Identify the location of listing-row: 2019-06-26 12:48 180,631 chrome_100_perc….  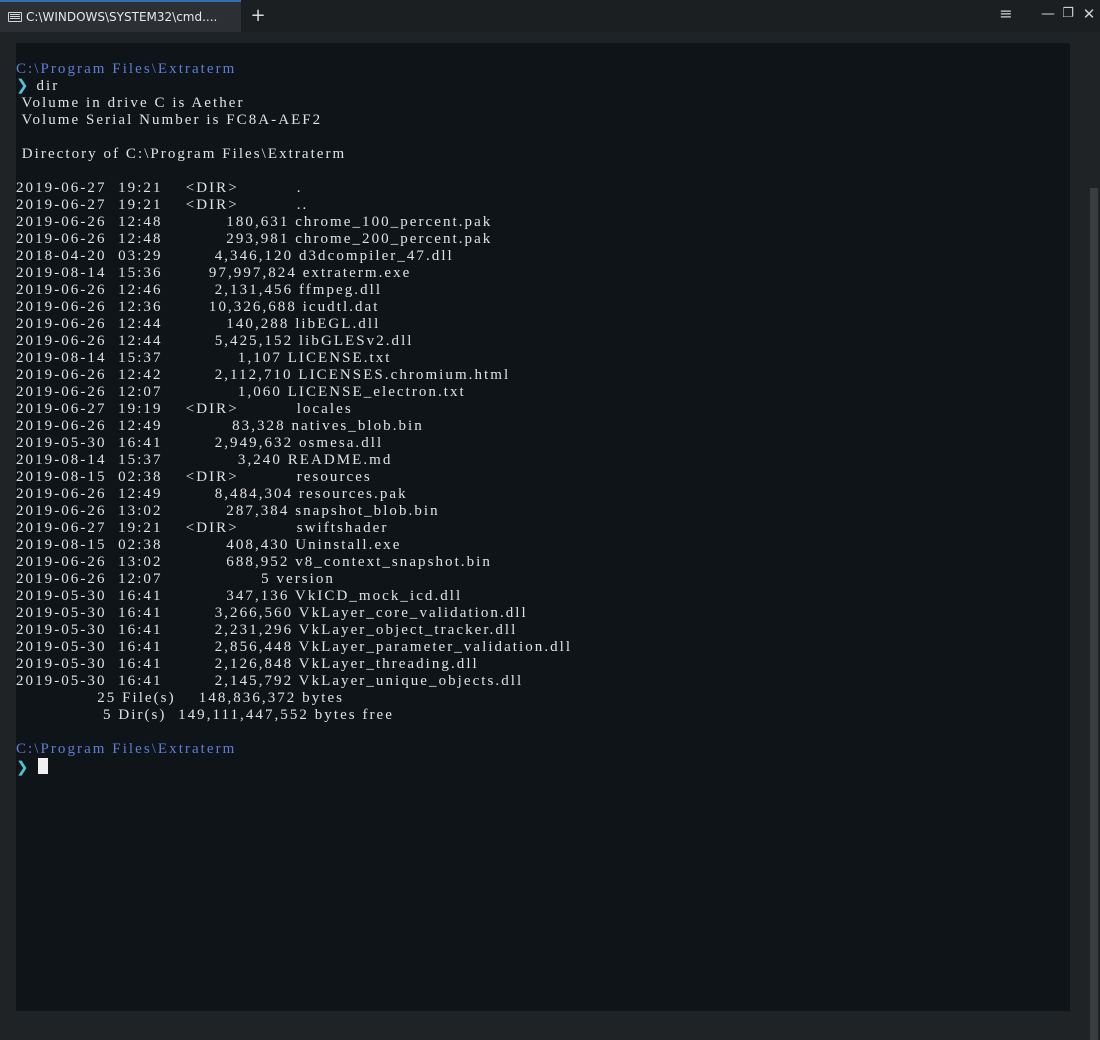
(254, 222).